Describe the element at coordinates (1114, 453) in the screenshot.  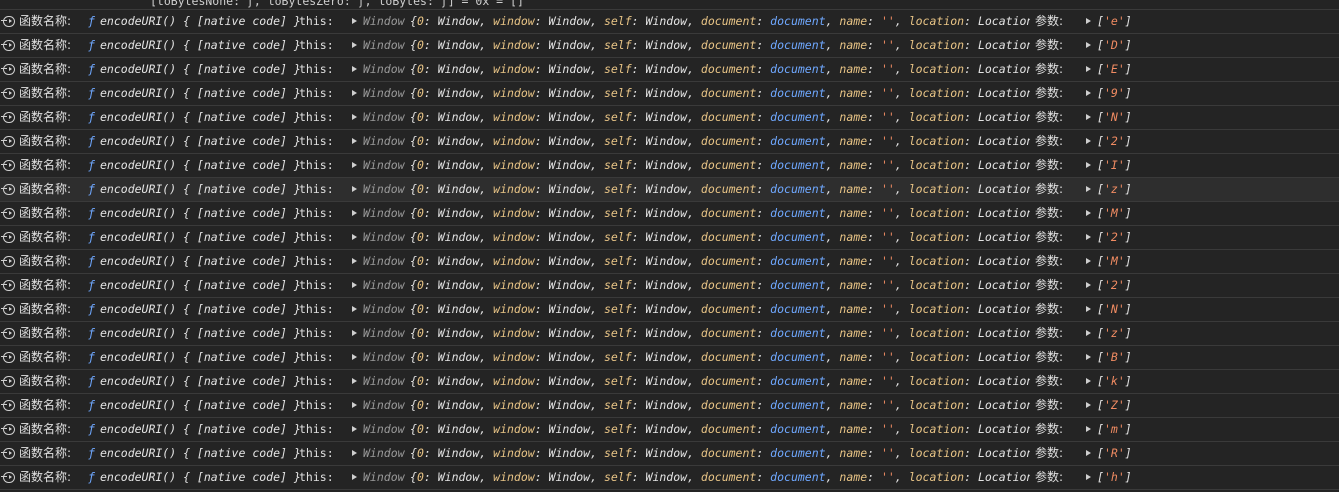
I see `argument-array: ['R']` at that location.